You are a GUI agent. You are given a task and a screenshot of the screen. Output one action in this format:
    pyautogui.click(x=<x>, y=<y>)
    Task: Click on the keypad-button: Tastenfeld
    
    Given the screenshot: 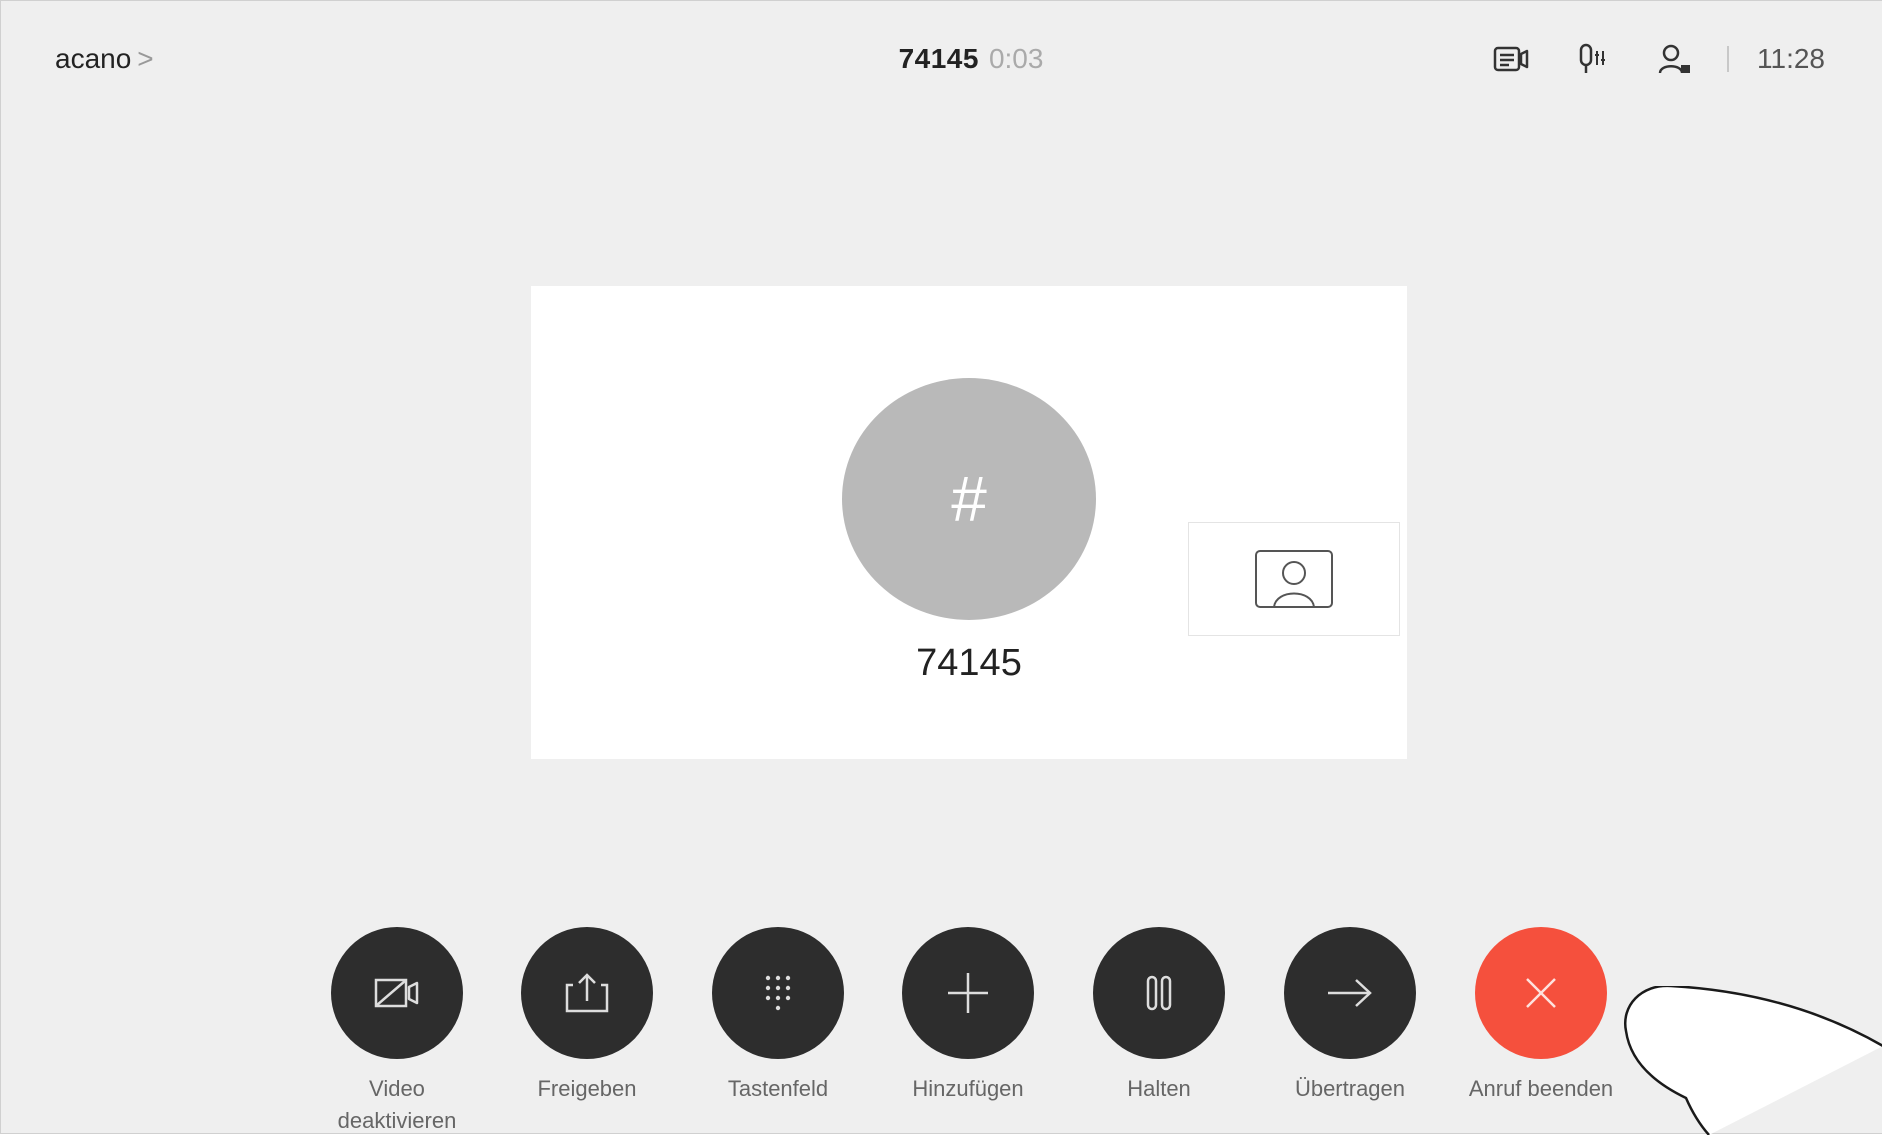 What is the action you would take?
    pyautogui.click(x=778, y=1016)
    